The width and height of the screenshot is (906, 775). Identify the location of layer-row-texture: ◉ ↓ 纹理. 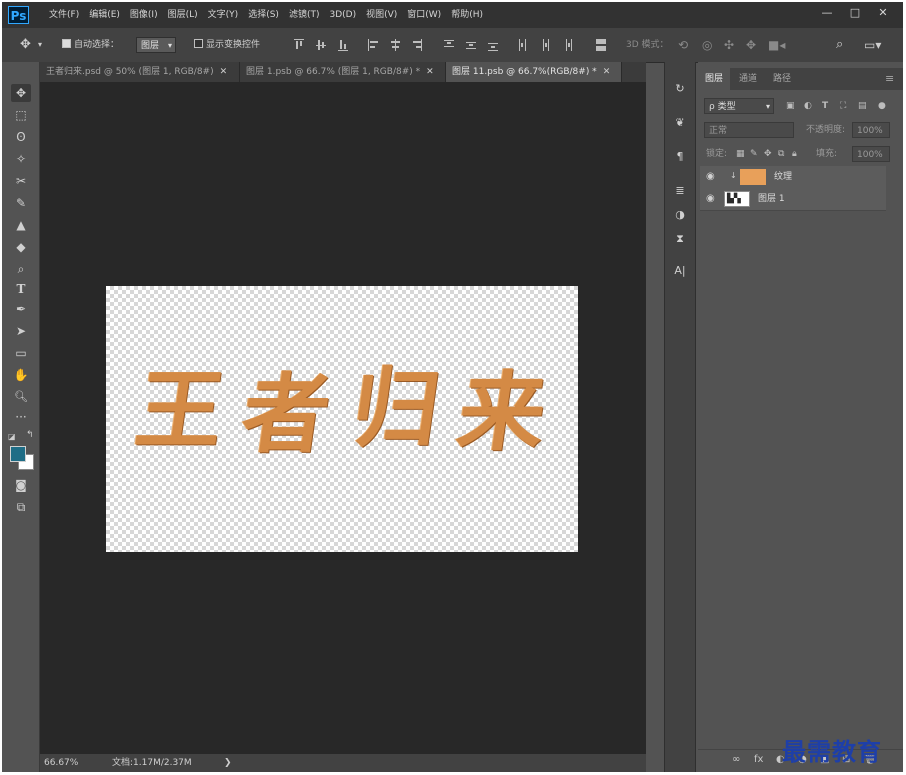
(793, 177).